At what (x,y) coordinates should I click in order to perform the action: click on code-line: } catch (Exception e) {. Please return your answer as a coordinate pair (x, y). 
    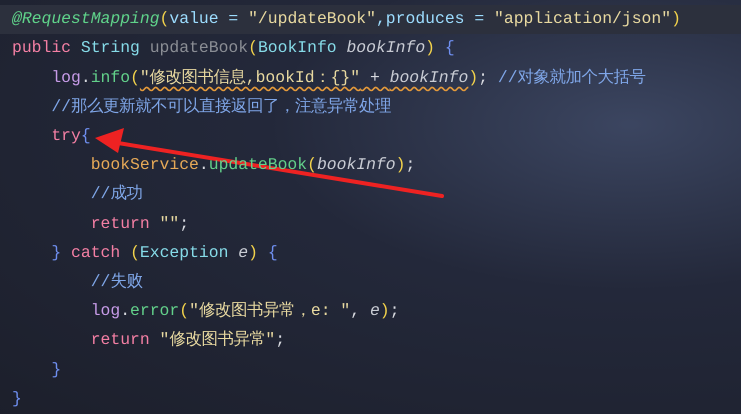
    Looking at the image, I should click on (164, 253).